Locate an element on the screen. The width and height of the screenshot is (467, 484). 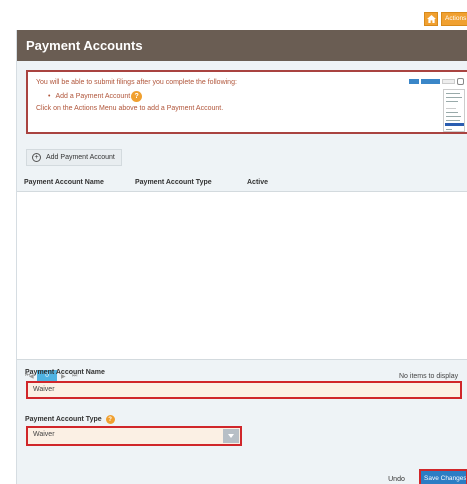
undo-button: Undo is located at coordinates (396, 478).